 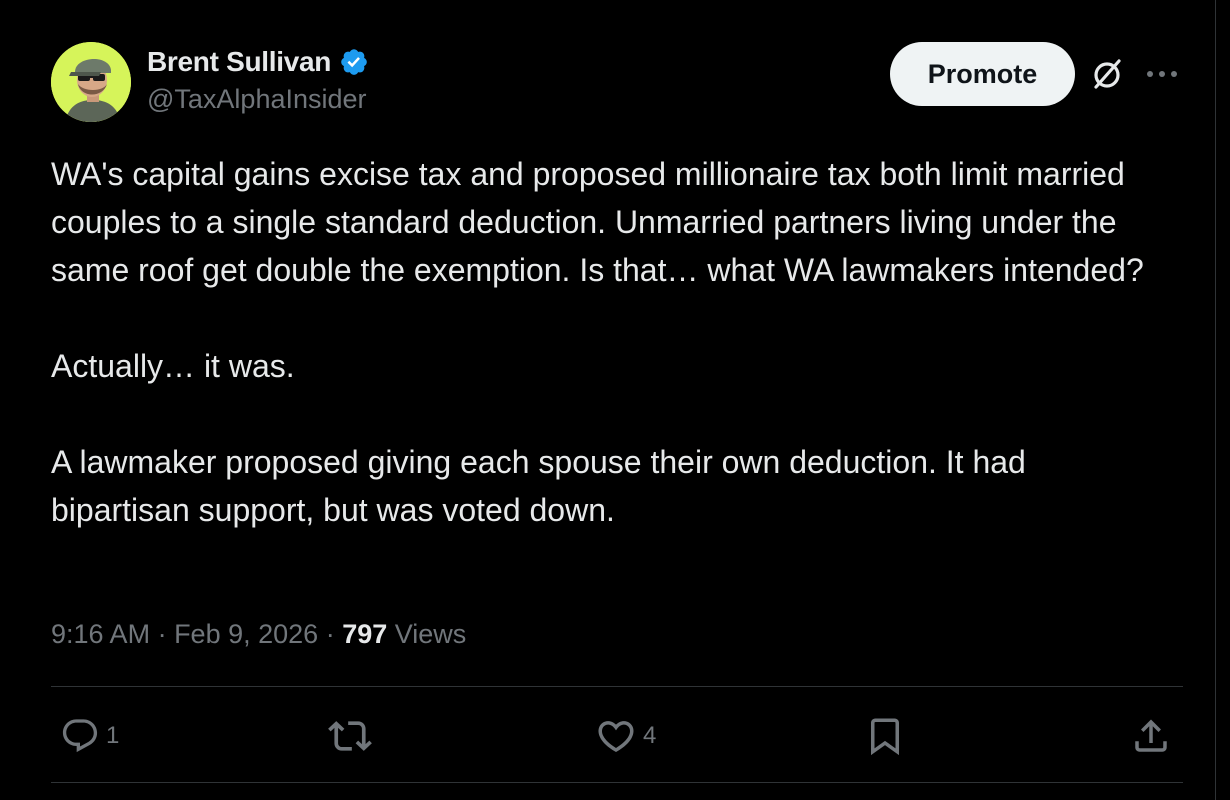 I want to click on verified-badge-icon, so click(x=354, y=62).